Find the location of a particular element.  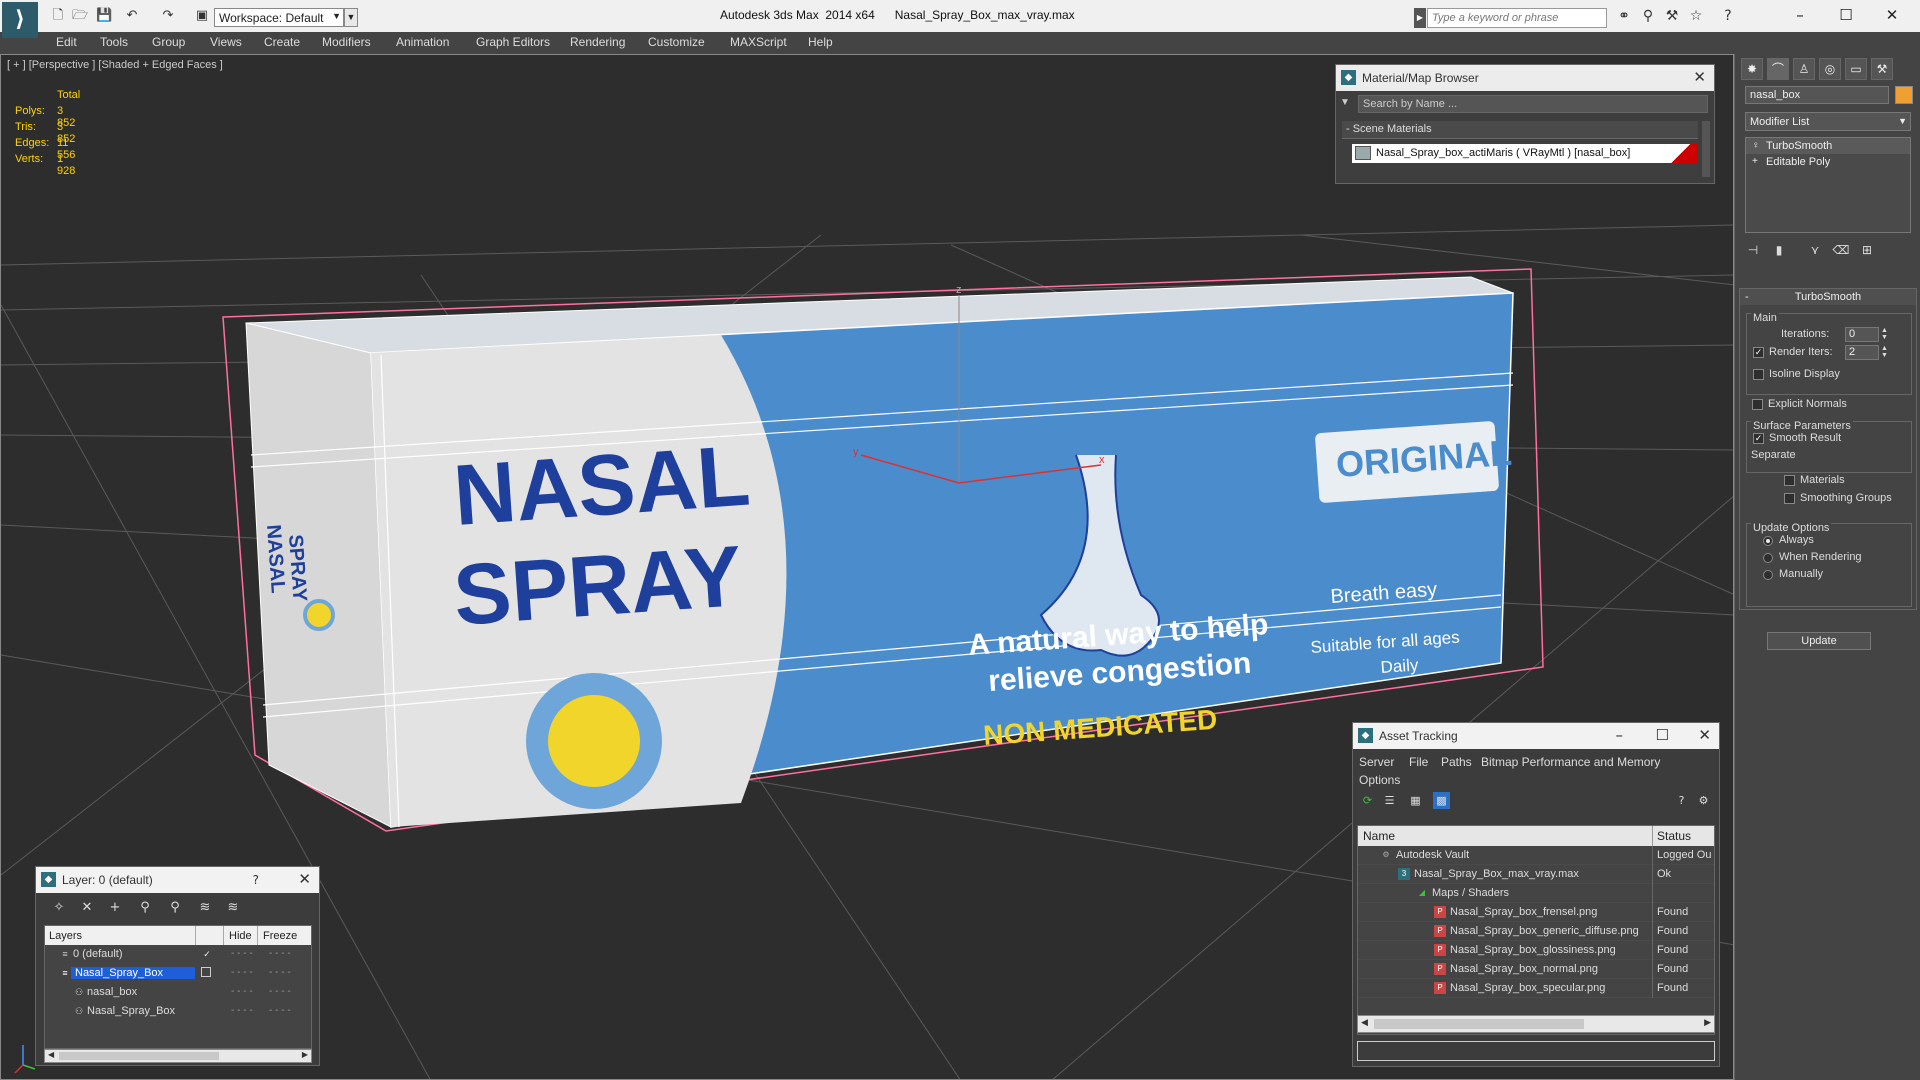

column-freeze: Freeze is located at coordinates (280, 936).